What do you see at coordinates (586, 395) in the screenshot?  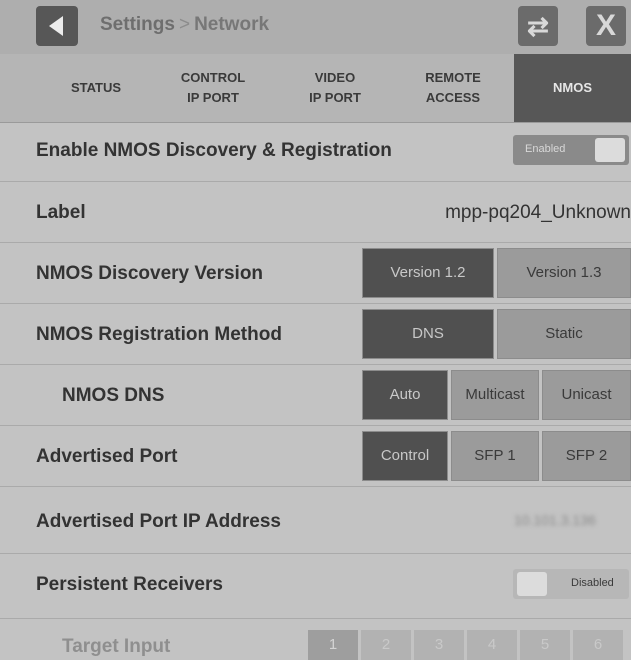 I see `dns-unicast-button: Unicast` at bounding box center [586, 395].